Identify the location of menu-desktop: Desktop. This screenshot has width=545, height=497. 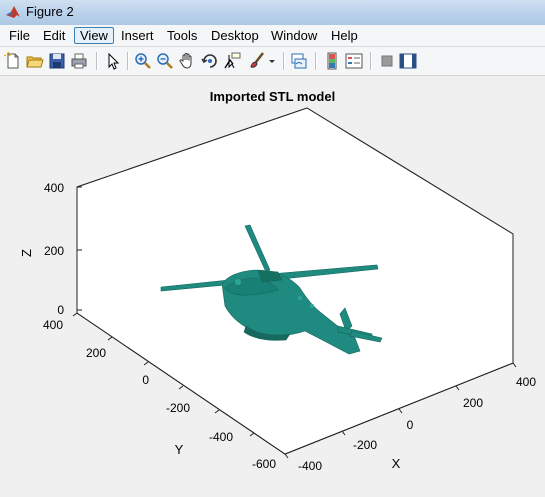
(235, 35).